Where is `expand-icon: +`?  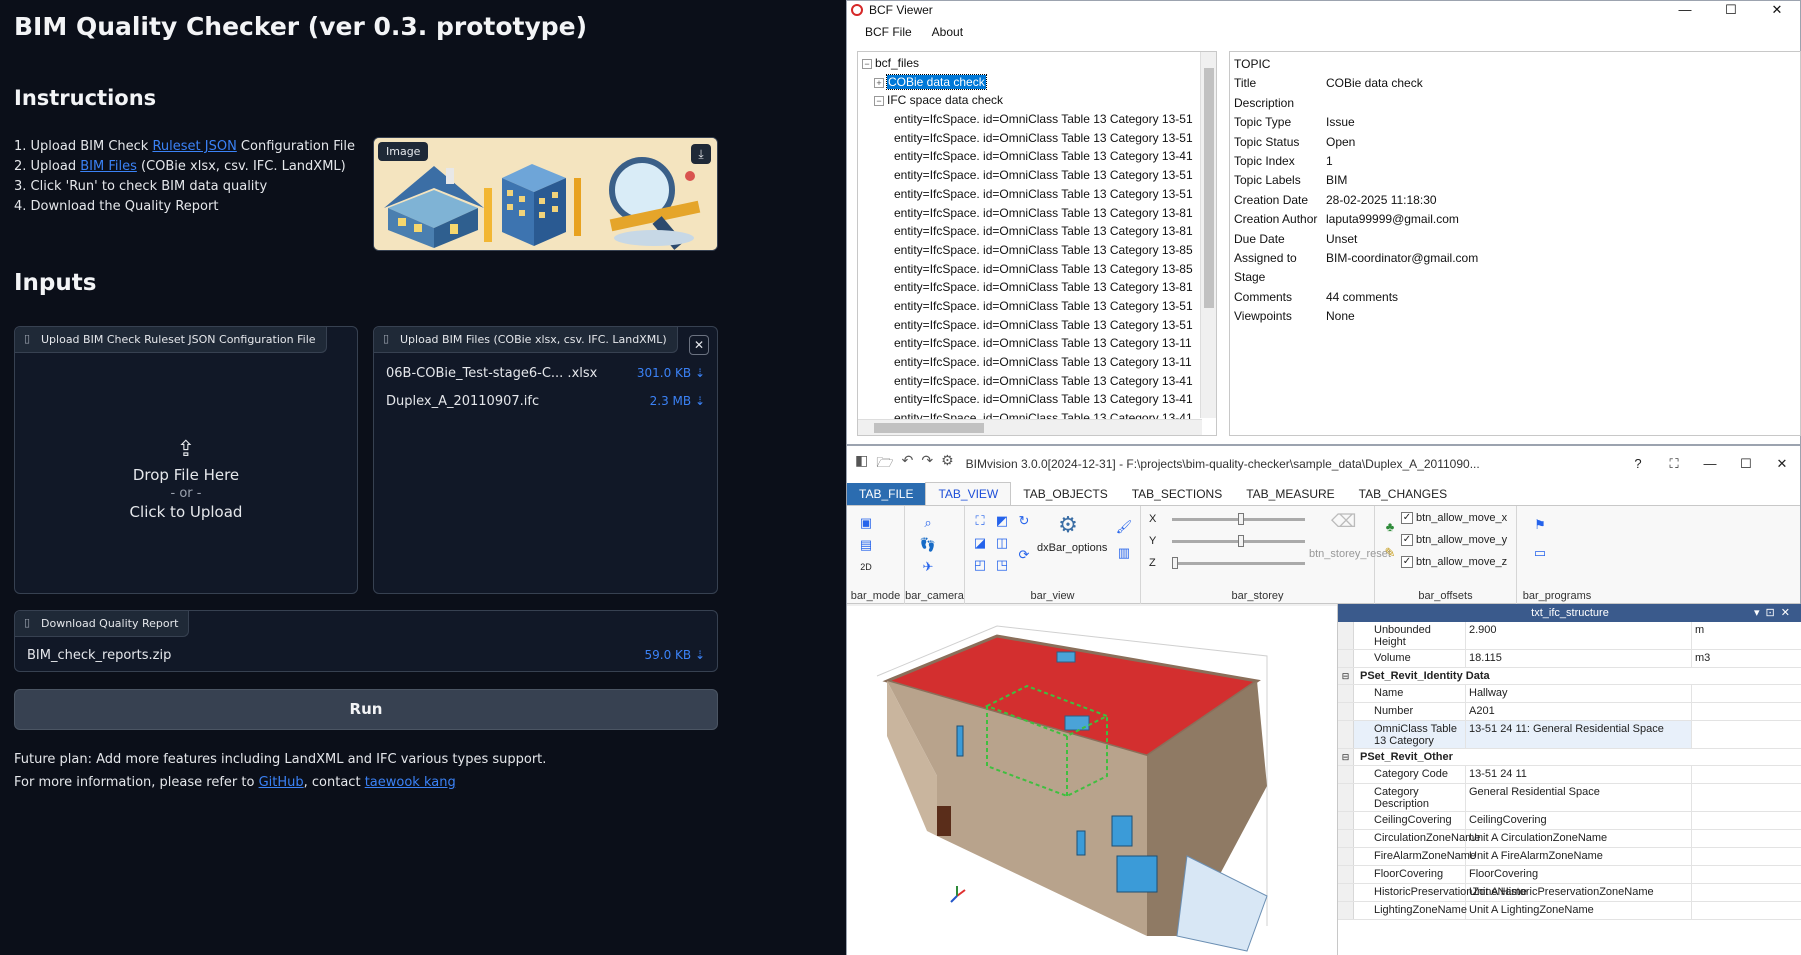
expand-icon: + is located at coordinates (879, 82).